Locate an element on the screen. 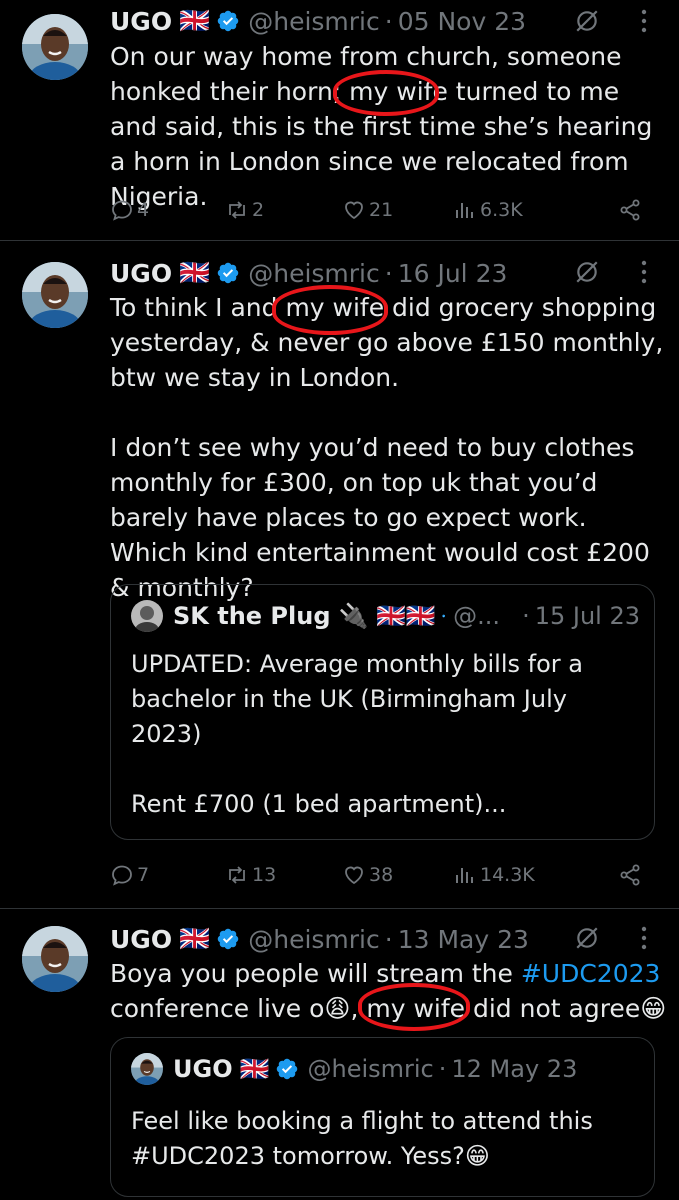  repost-count: 2 is located at coordinates (258, 210).